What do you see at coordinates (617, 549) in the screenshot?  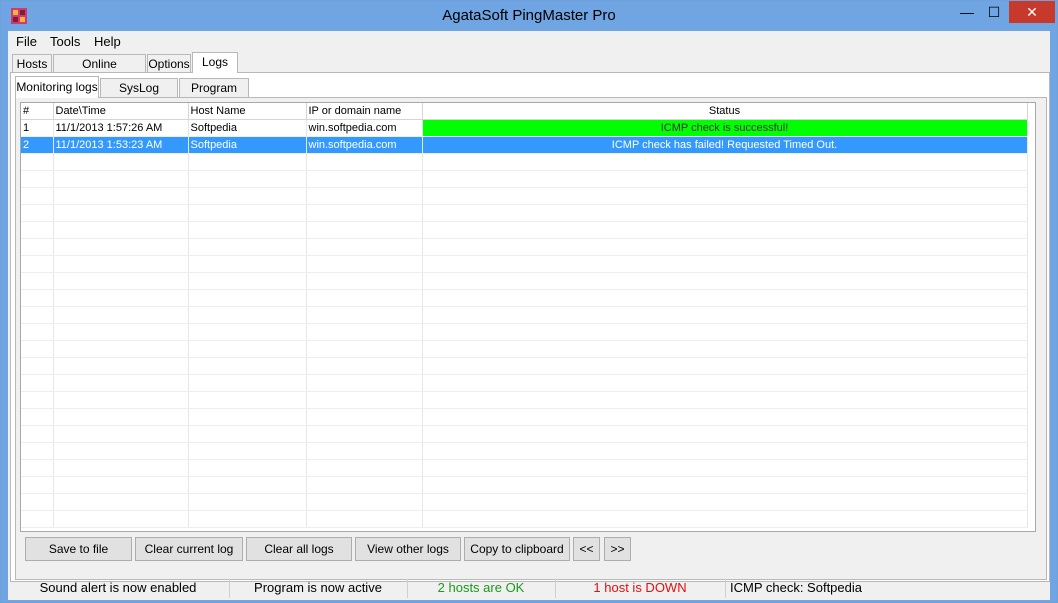 I see `next-page-button: >>` at bounding box center [617, 549].